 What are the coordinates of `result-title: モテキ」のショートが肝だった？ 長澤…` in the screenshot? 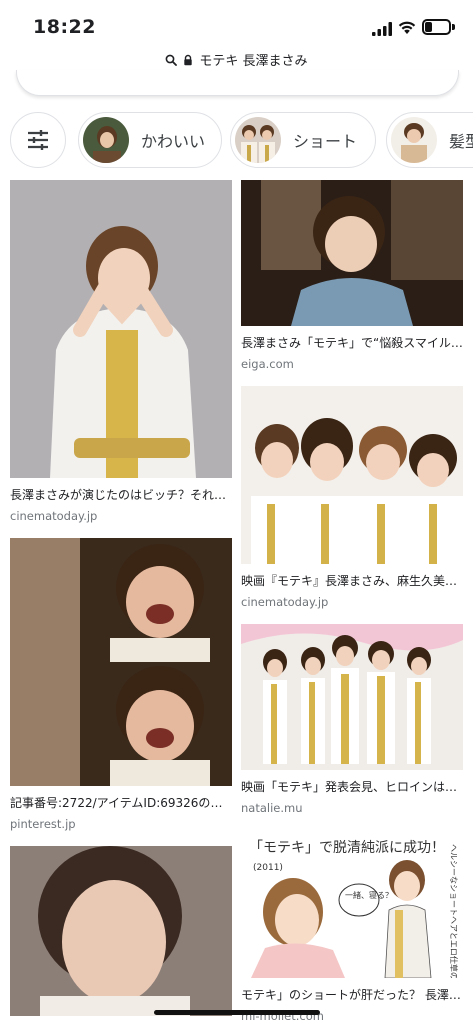 It's located at (352, 994).